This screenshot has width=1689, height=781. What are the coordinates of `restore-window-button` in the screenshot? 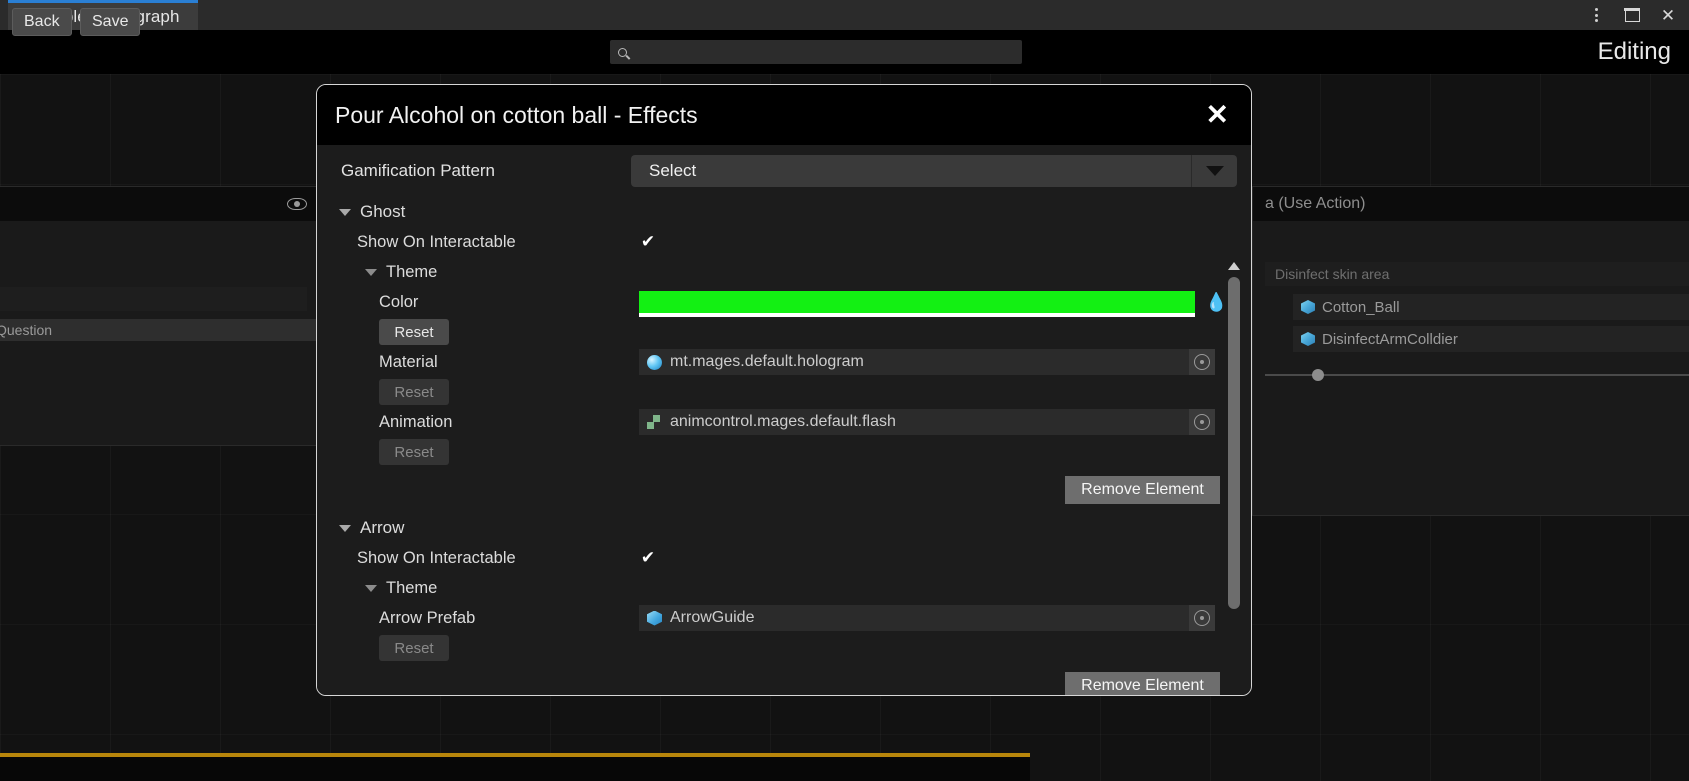 It's located at (1632, 15).